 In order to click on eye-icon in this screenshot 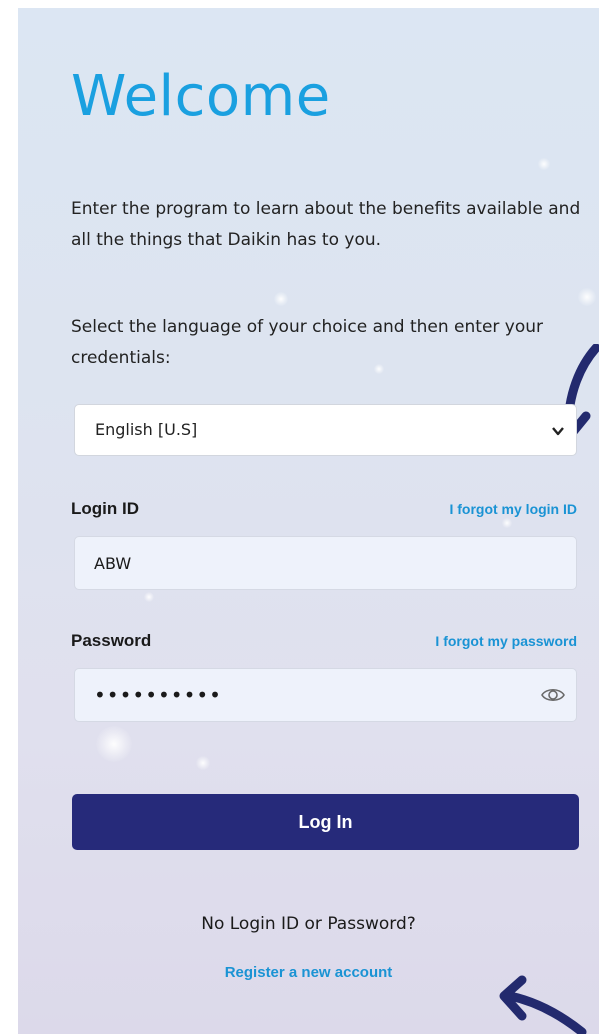, I will do `click(553, 695)`.